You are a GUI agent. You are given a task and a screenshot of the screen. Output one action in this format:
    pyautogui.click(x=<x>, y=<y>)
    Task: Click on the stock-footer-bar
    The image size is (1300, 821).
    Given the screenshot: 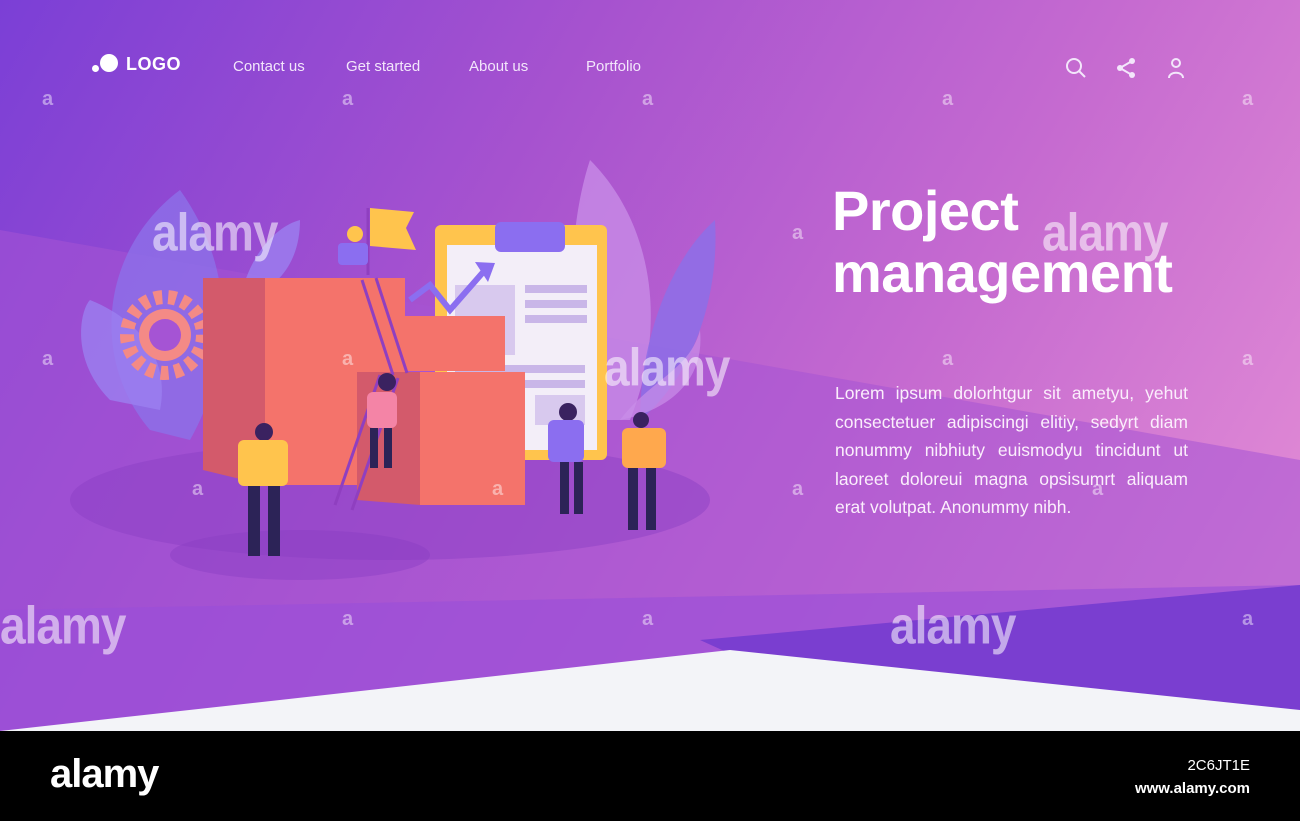 What is the action you would take?
    pyautogui.click(x=650, y=776)
    